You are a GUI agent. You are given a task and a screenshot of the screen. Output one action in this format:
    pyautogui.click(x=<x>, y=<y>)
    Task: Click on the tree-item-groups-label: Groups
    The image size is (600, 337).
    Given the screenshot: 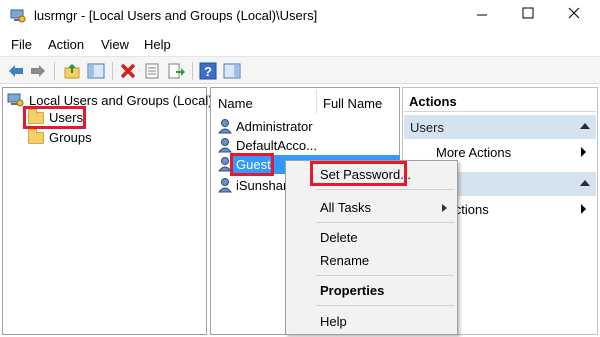 What is the action you would take?
    pyautogui.click(x=70, y=137)
    